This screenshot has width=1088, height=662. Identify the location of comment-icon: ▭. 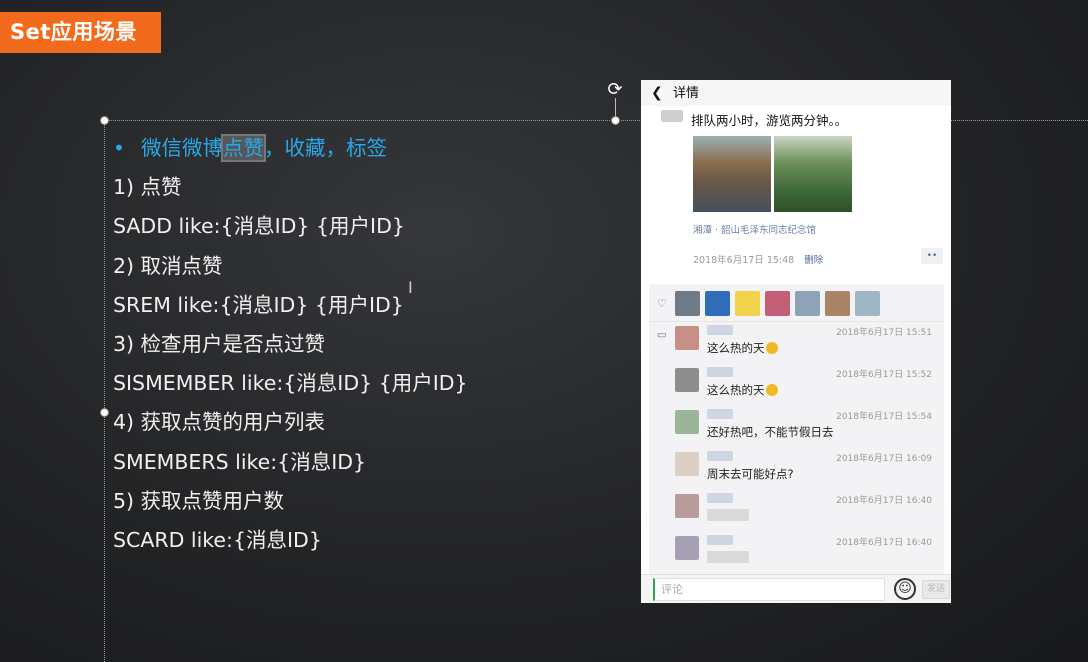
(662, 335).